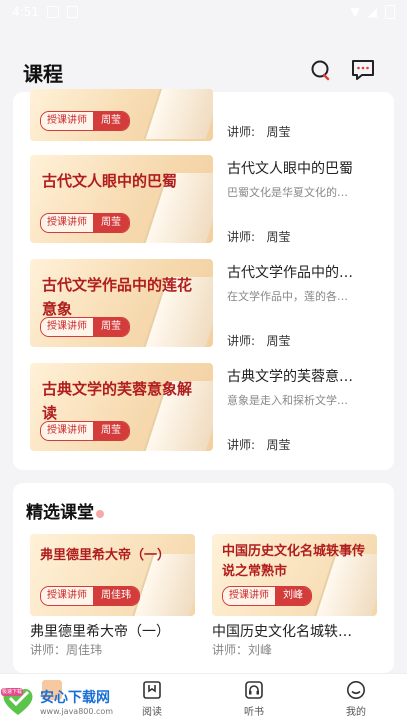 The width and height of the screenshot is (407, 726). What do you see at coordinates (294, 561) in the screenshot?
I see `featured-thumb-title: 中国历史文化名城轶事传说之常熟市` at bounding box center [294, 561].